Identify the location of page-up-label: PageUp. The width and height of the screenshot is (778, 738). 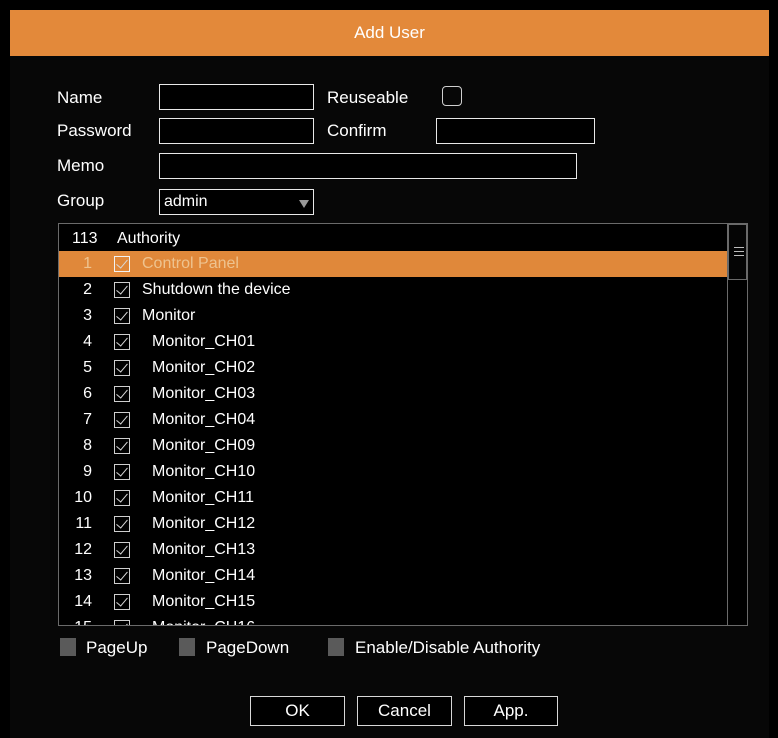
(116, 648).